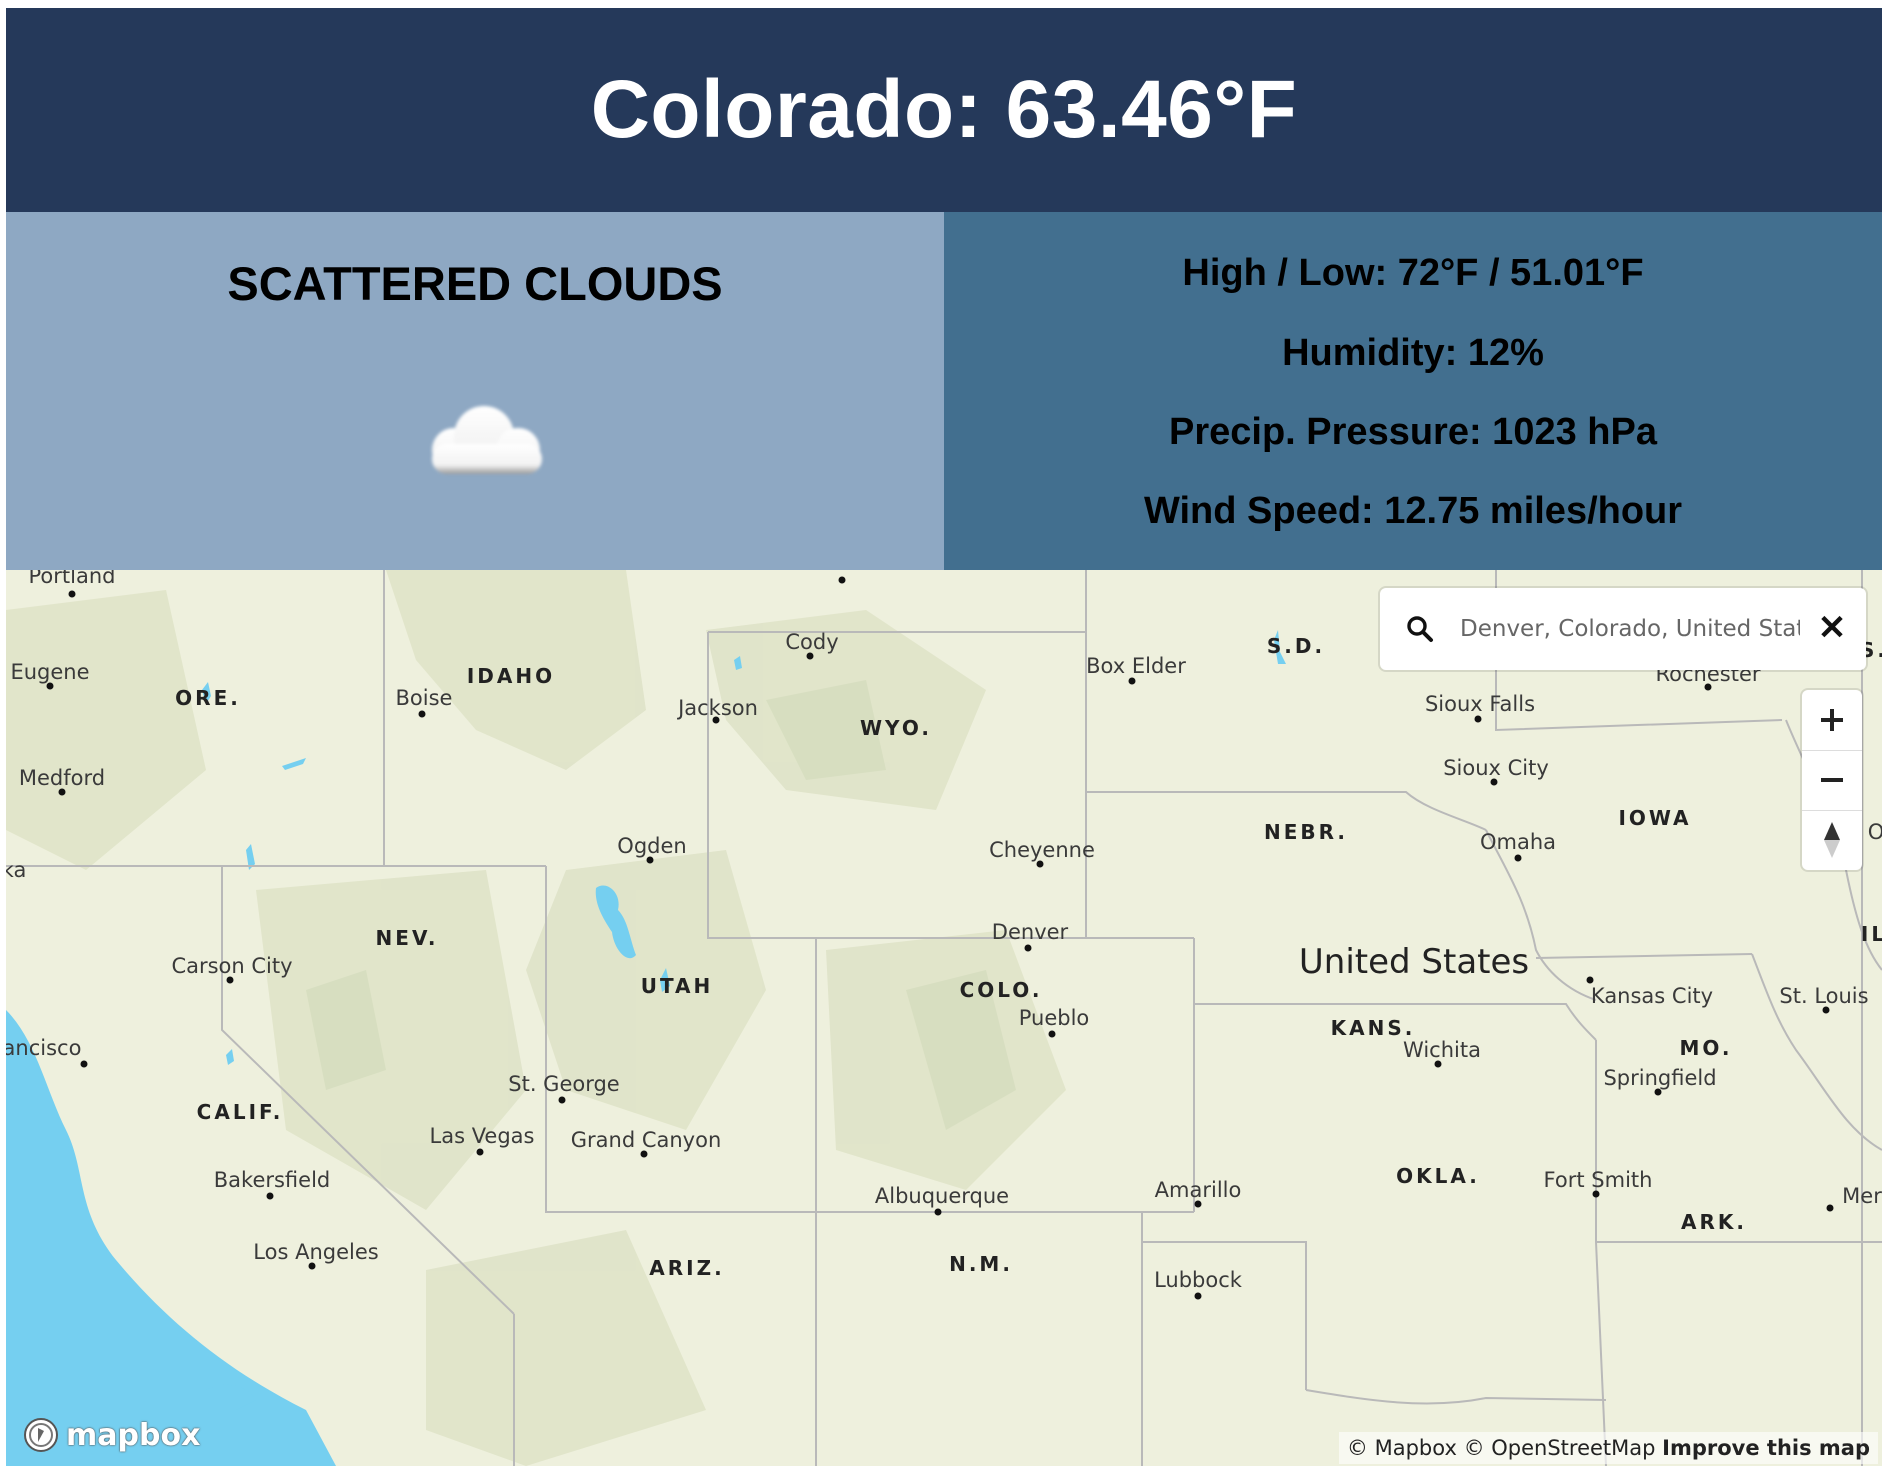 The image size is (1888, 1466). Describe the element at coordinates (1496, 768) in the screenshot. I see `city-label: Sioux City` at that location.